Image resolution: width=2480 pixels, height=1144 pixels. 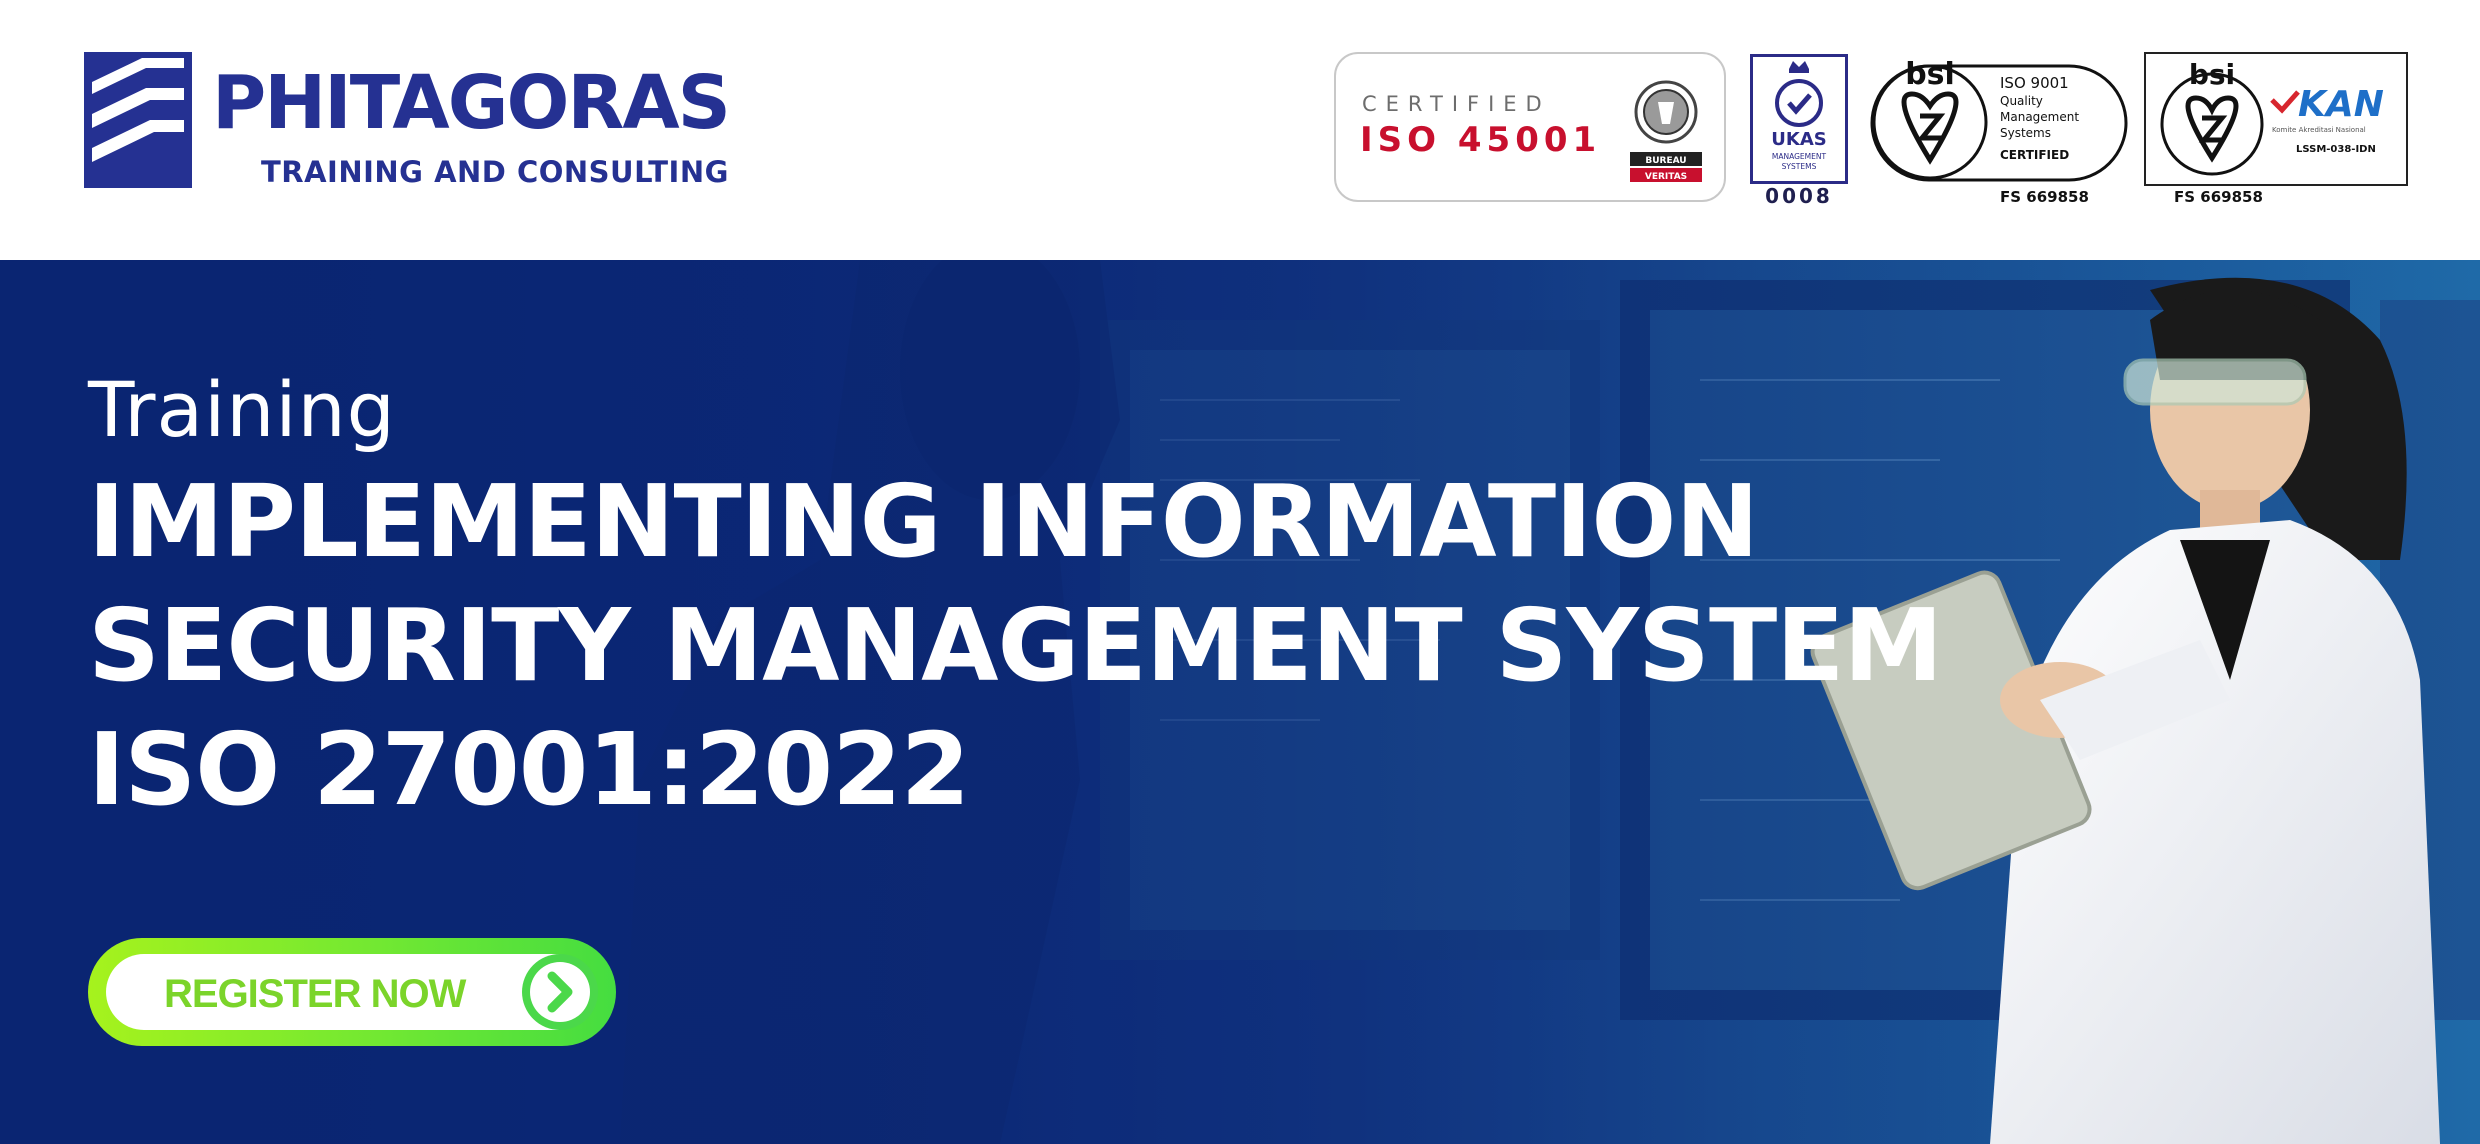 What do you see at coordinates (2044, 197) in the screenshot?
I see `bsi-fs-number: FS 669858` at bounding box center [2044, 197].